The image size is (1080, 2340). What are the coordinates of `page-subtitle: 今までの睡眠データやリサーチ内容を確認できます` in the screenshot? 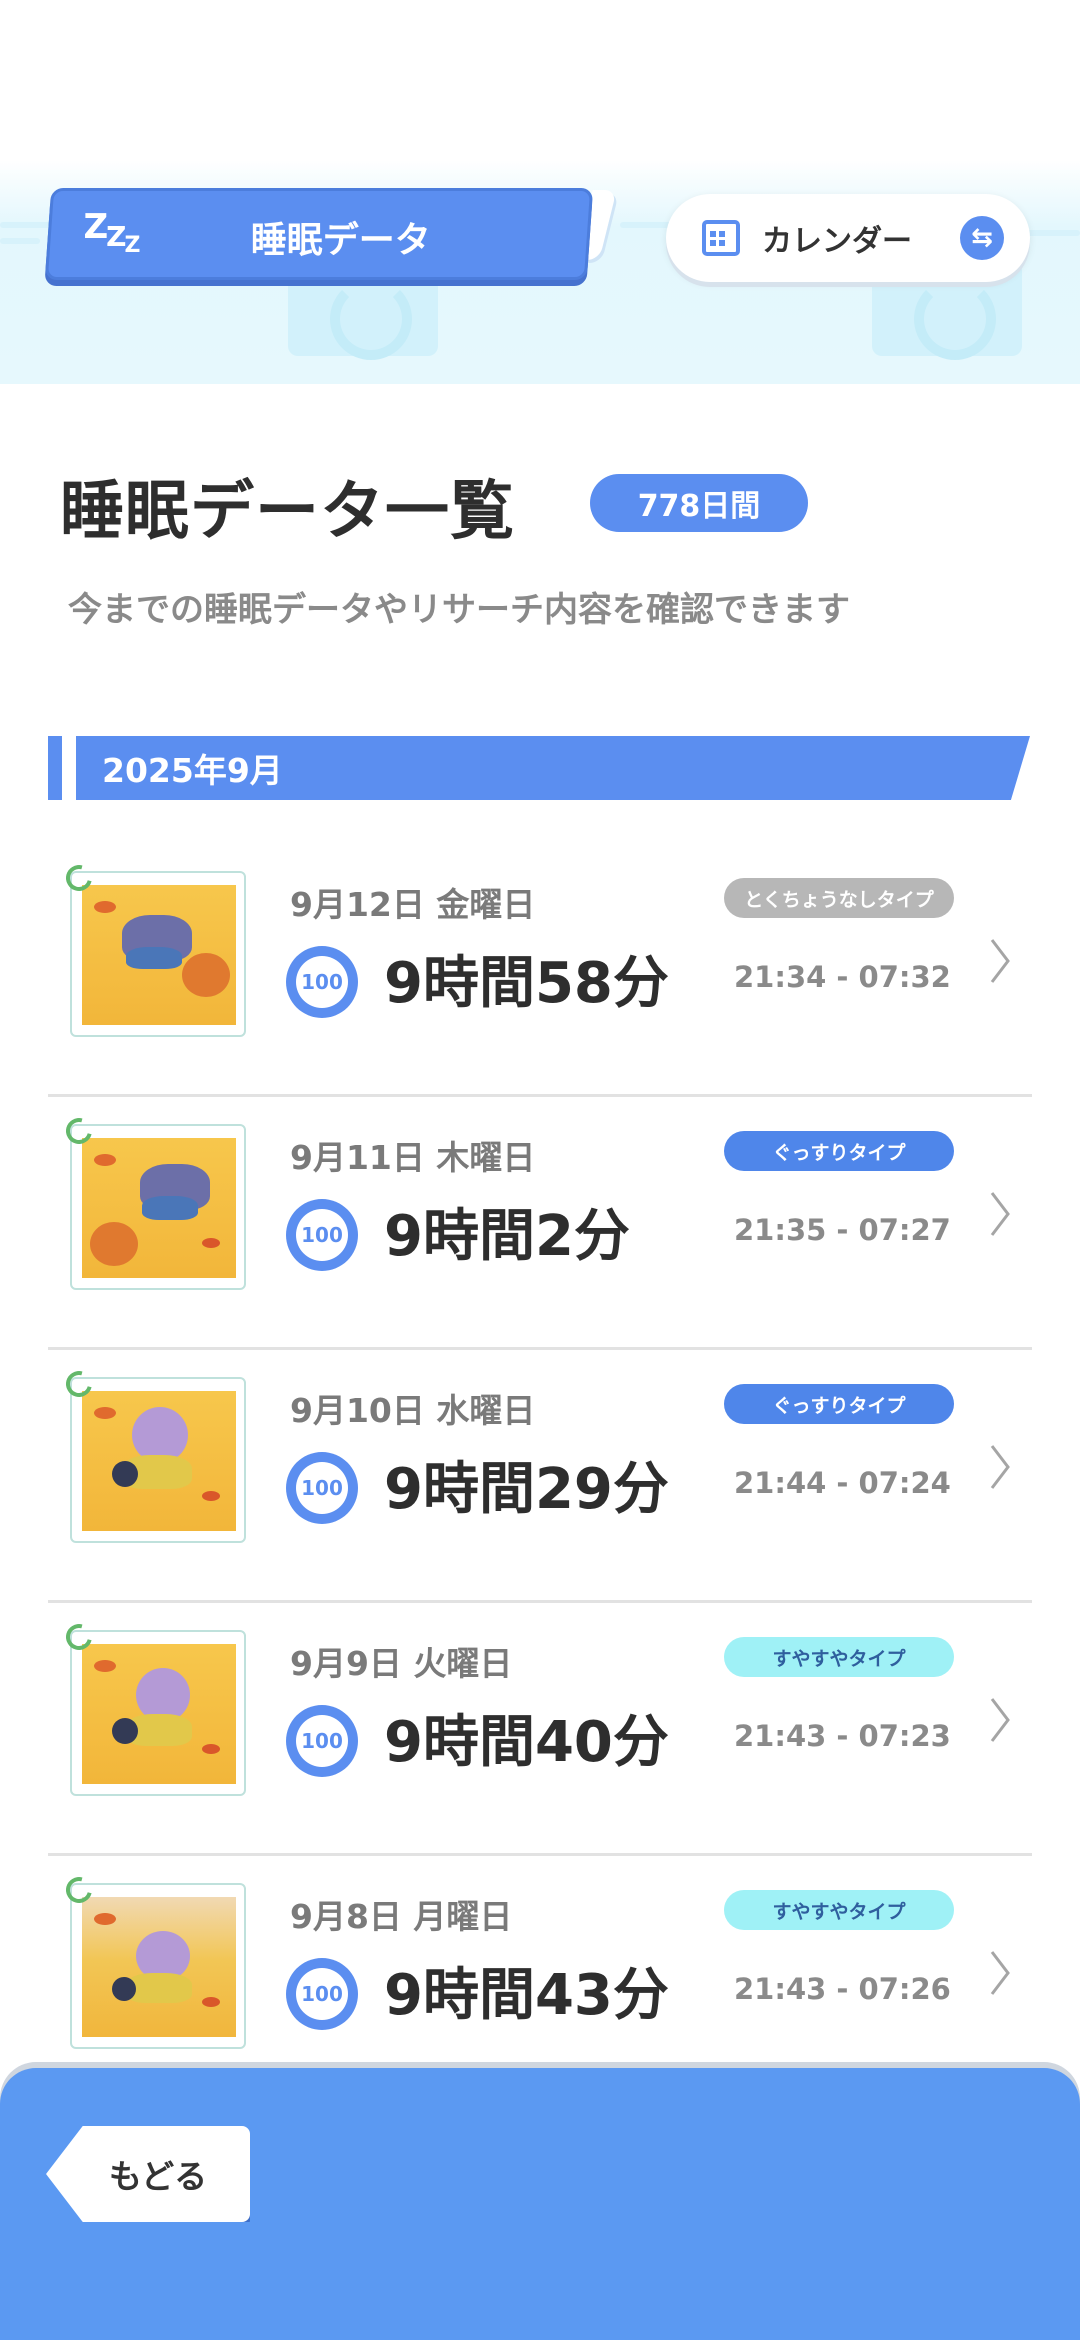 It's located at (459, 610).